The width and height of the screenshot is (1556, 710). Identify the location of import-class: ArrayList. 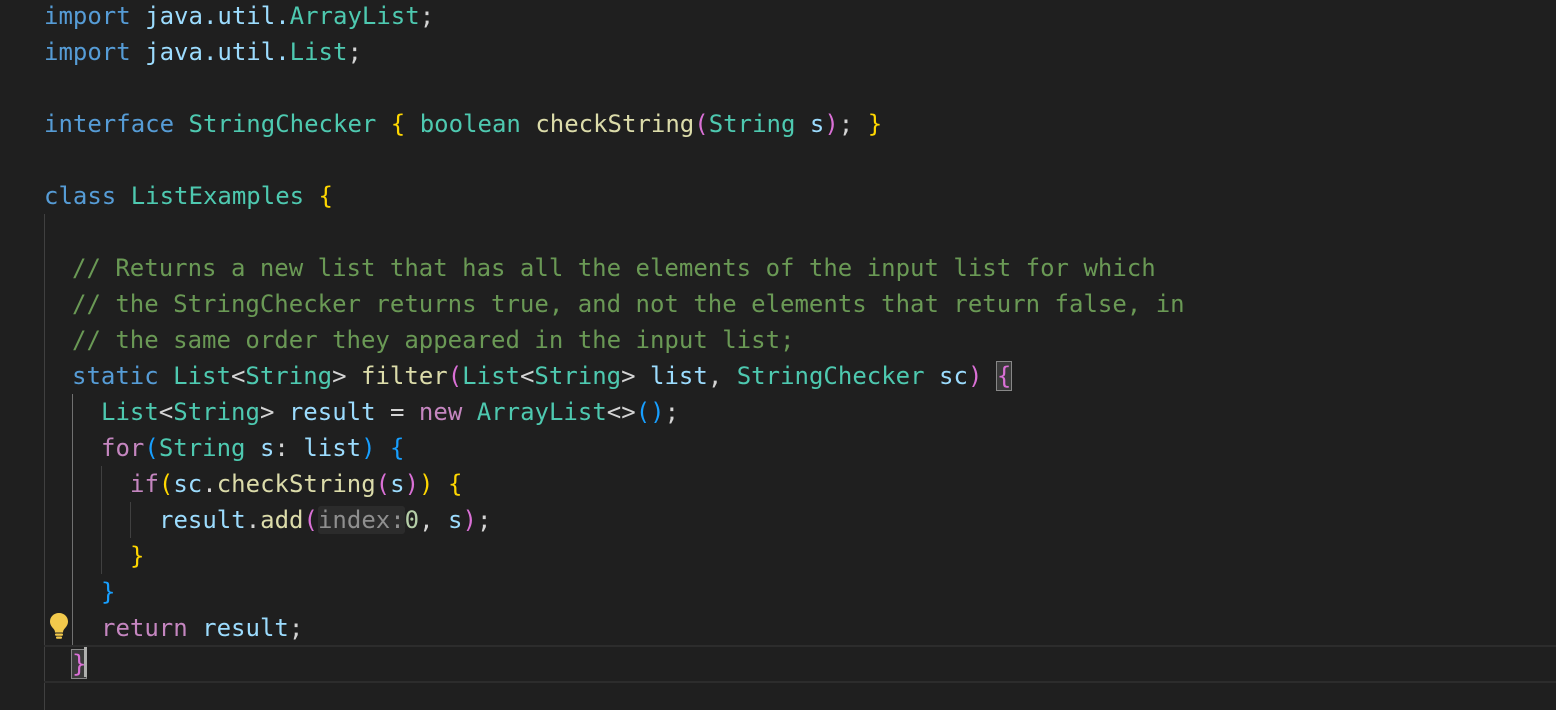
(354, 16).